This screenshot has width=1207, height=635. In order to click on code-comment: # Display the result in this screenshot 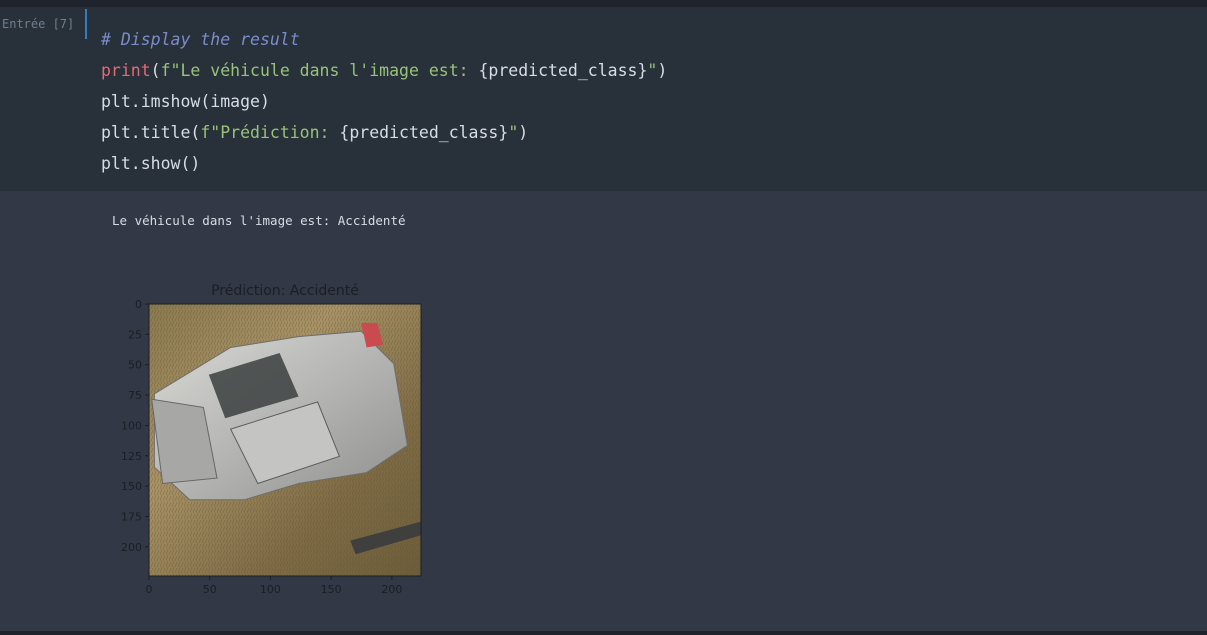, I will do `click(200, 39)`.